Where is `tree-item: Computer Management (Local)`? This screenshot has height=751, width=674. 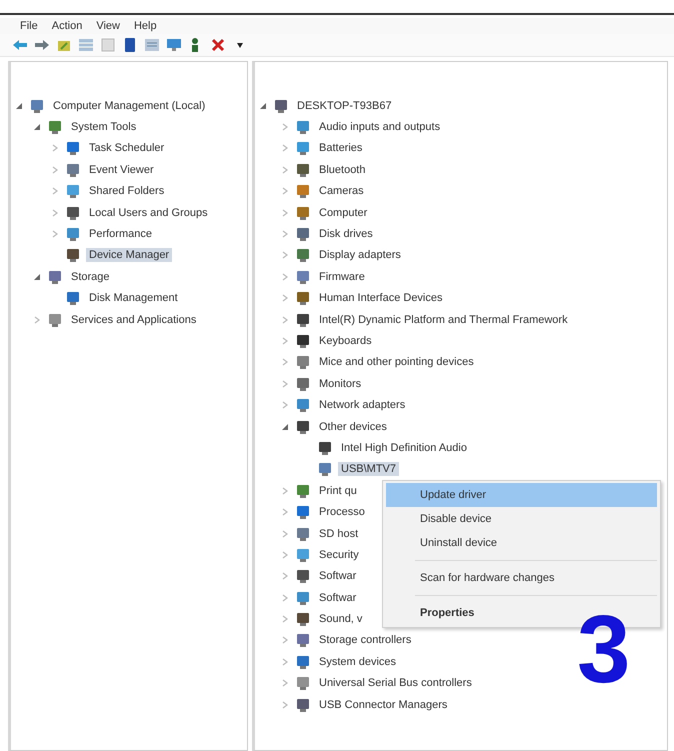 tree-item: Computer Management (Local) is located at coordinates (129, 105).